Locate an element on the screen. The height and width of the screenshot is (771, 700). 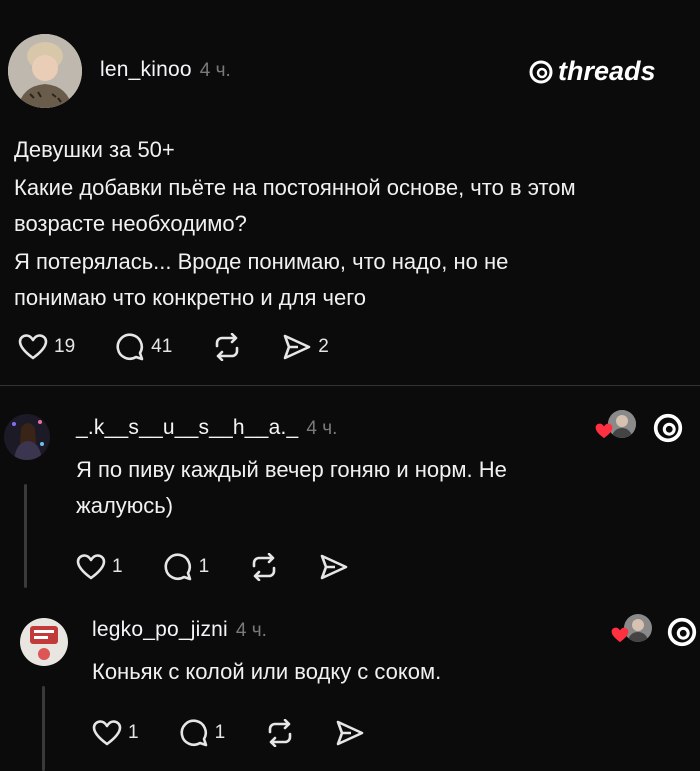
reply-line: Коньяк с колой или водку с соком. is located at coordinates (267, 671).